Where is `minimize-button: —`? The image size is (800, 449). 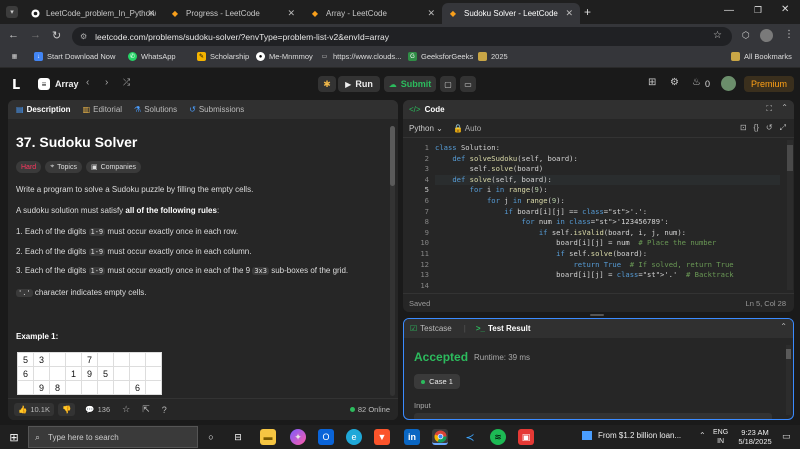
minimize-button: — is located at coordinates (729, 10).